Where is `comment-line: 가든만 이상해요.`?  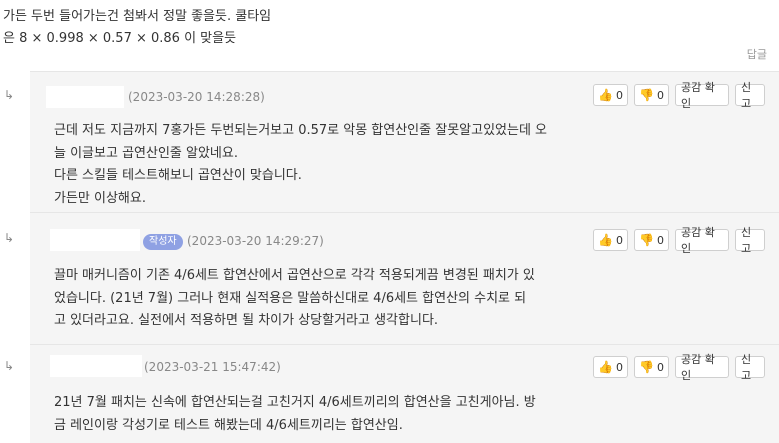
comment-line: 가든만 이상해요. is located at coordinates (100, 198).